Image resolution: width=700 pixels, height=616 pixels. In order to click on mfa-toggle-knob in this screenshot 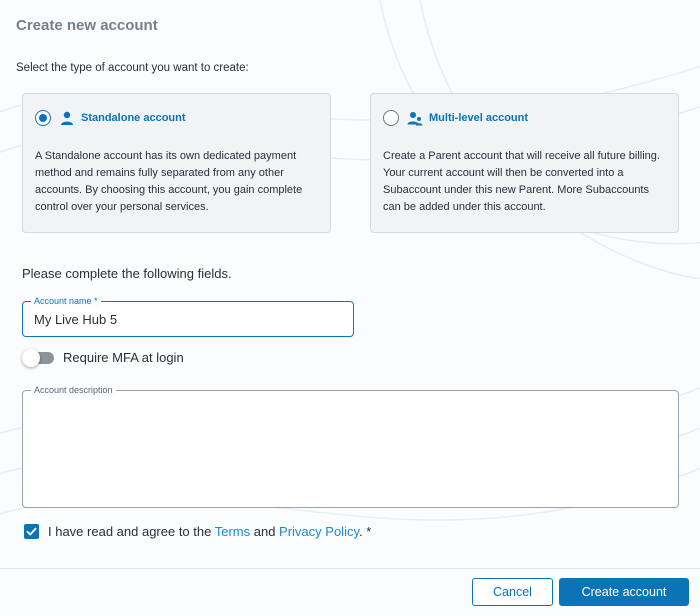, I will do `click(31, 357)`.